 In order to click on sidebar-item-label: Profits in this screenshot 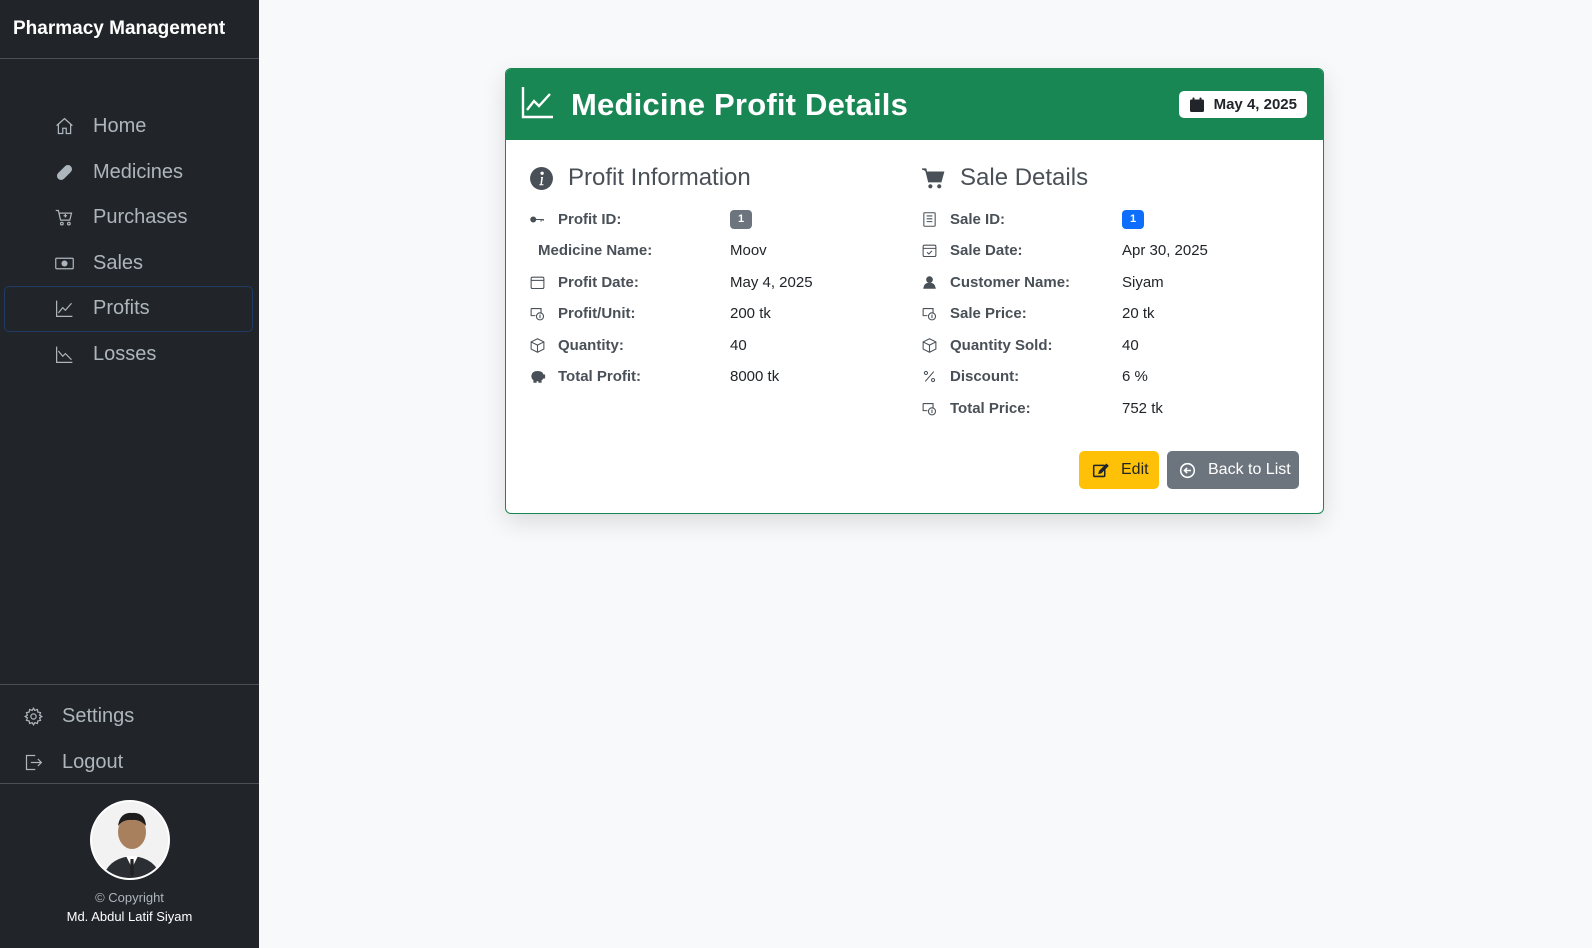, I will do `click(121, 308)`.